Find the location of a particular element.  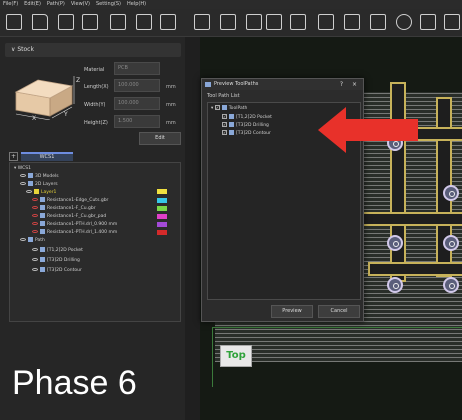

help-icon: ? is located at coordinates (341, 84).